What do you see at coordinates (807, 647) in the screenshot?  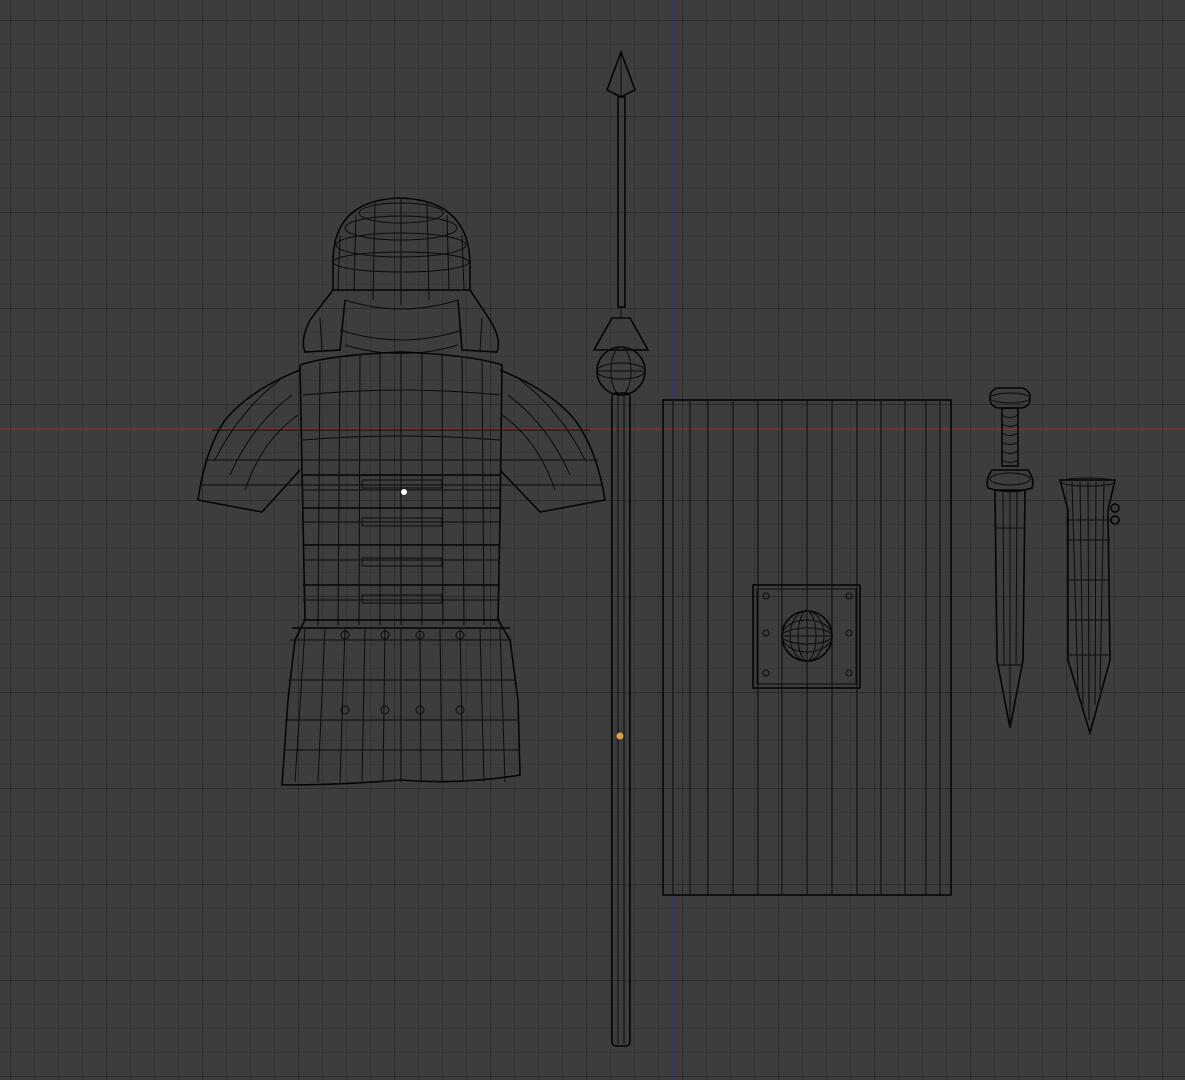 I see `shield-wireframe-object` at bounding box center [807, 647].